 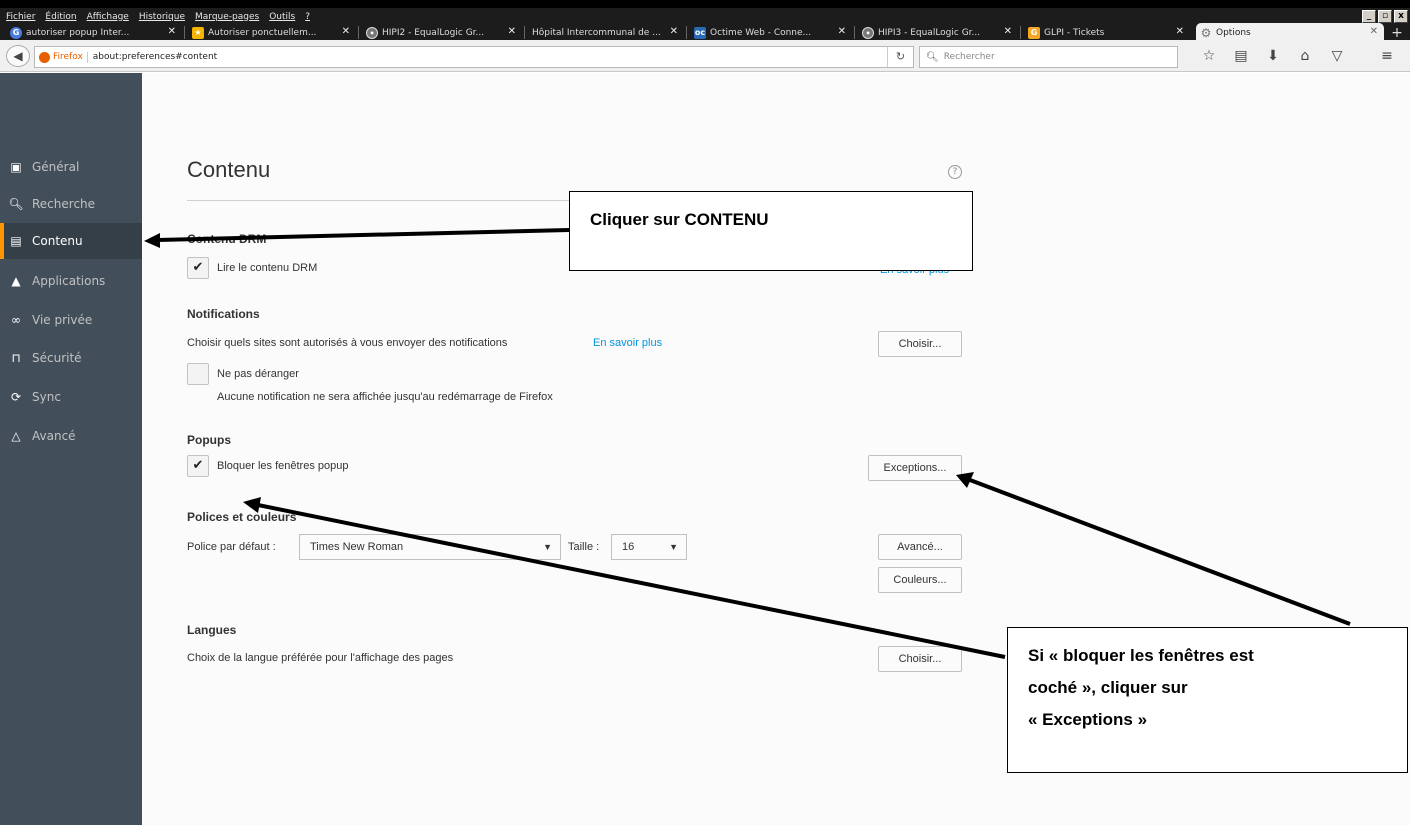 I want to click on reload-icon: ↻, so click(x=900, y=57).